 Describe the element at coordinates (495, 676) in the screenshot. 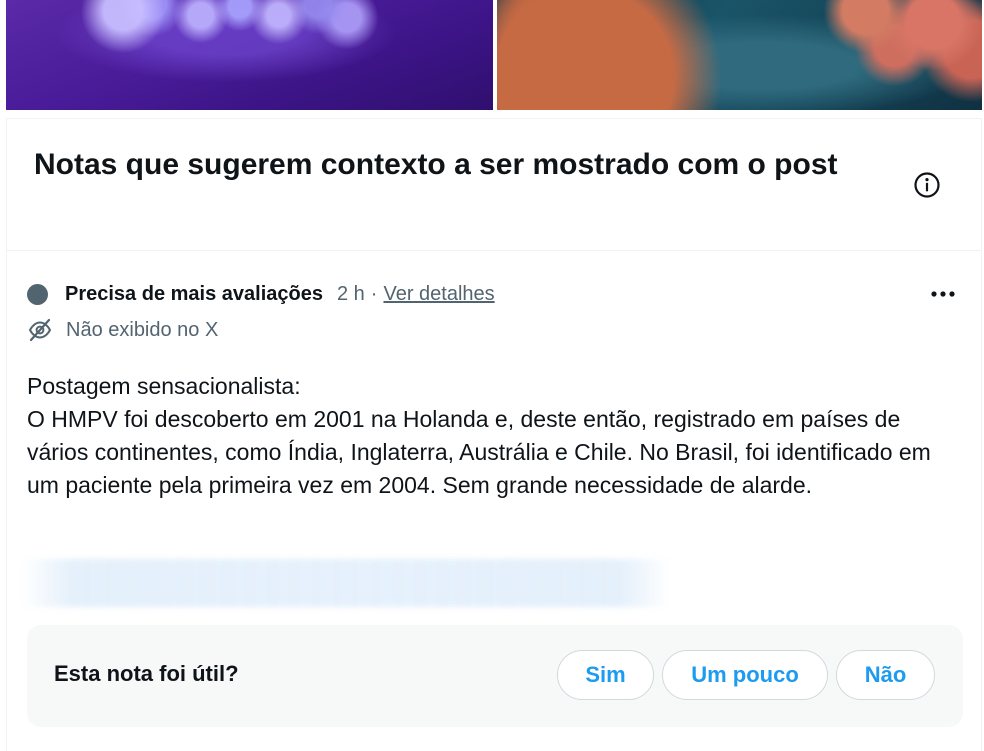

I see `rating-box: Esta nota foi útil? Sim Um pouco Não` at that location.